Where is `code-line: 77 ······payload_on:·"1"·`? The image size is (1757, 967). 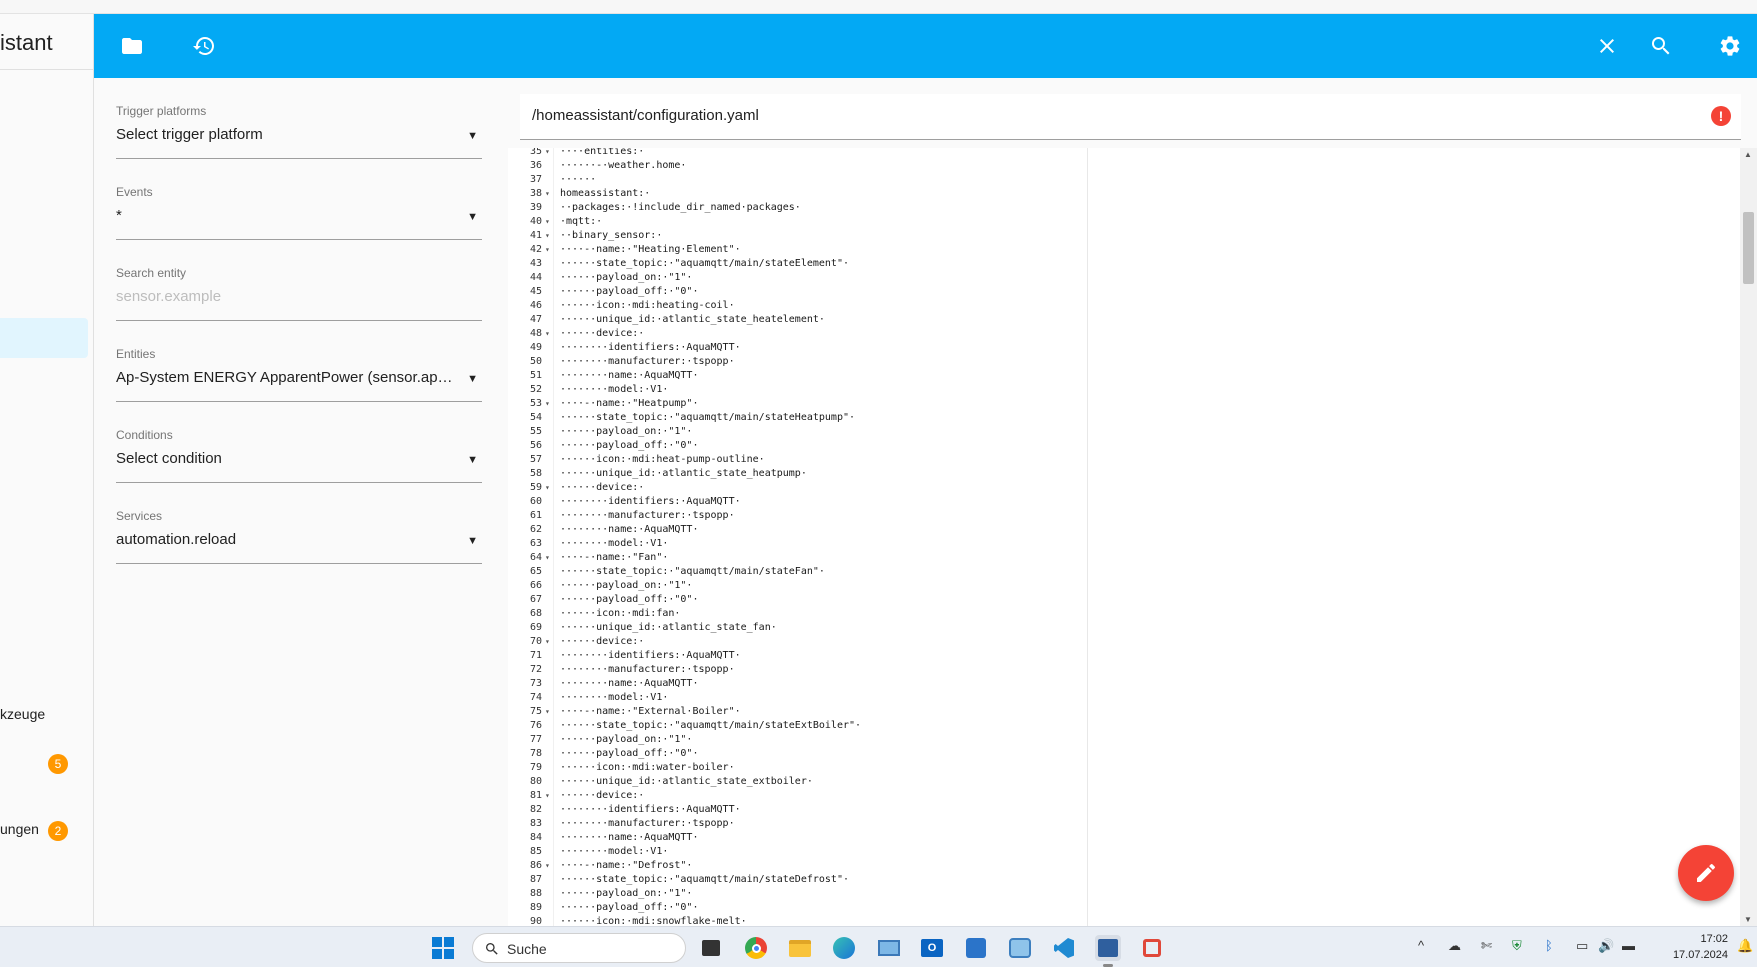 code-line: 77 ······payload_on:·"1"· is located at coordinates (1124, 740).